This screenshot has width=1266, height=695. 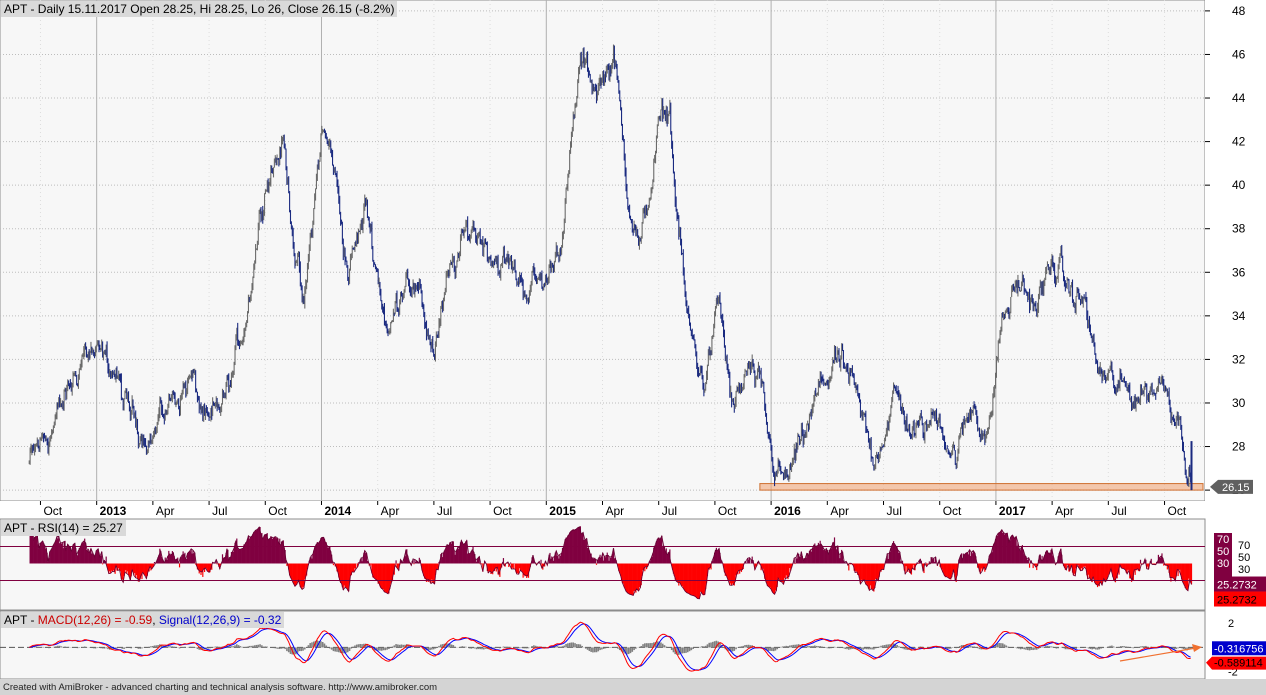 What do you see at coordinates (21, 620) in the screenshot?
I see `macd-title-prefix: APT -` at bounding box center [21, 620].